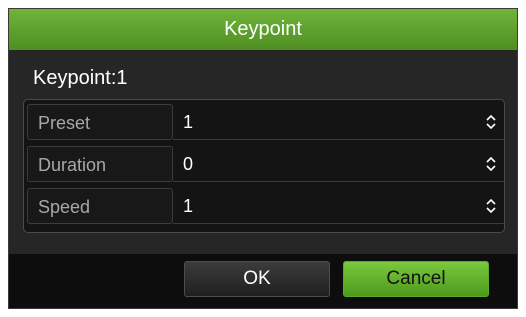 The width and height of the screenshot is (526, 317). What do you see at coordinates (188, 206) in the screenshot?
I see `speed-value: 1` at bounding box center [188, 206].